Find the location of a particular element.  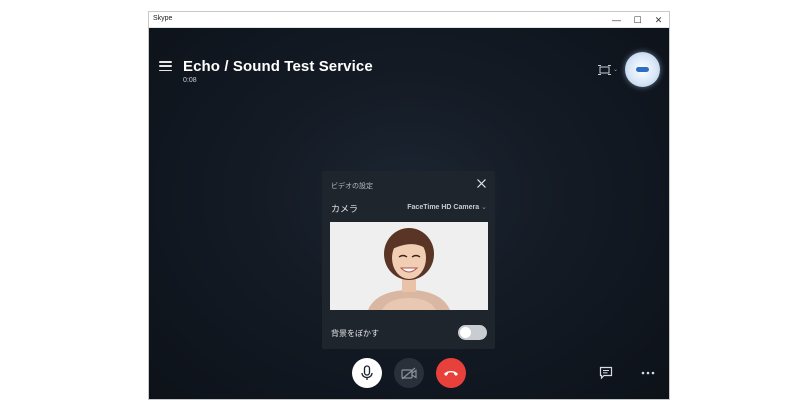

call-title: Echo / Sound Test Service is located at coordinates (278, 66).